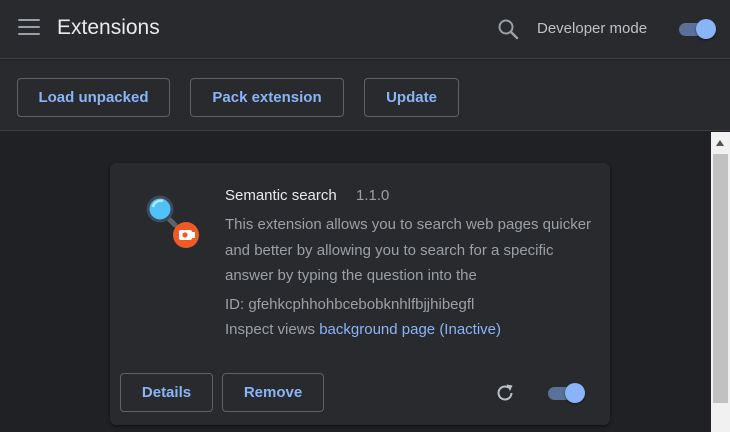  What do you see at coordinates (166, 392) in the screenshot?
I see `details-button: Details` at bounding box center [166, 392].